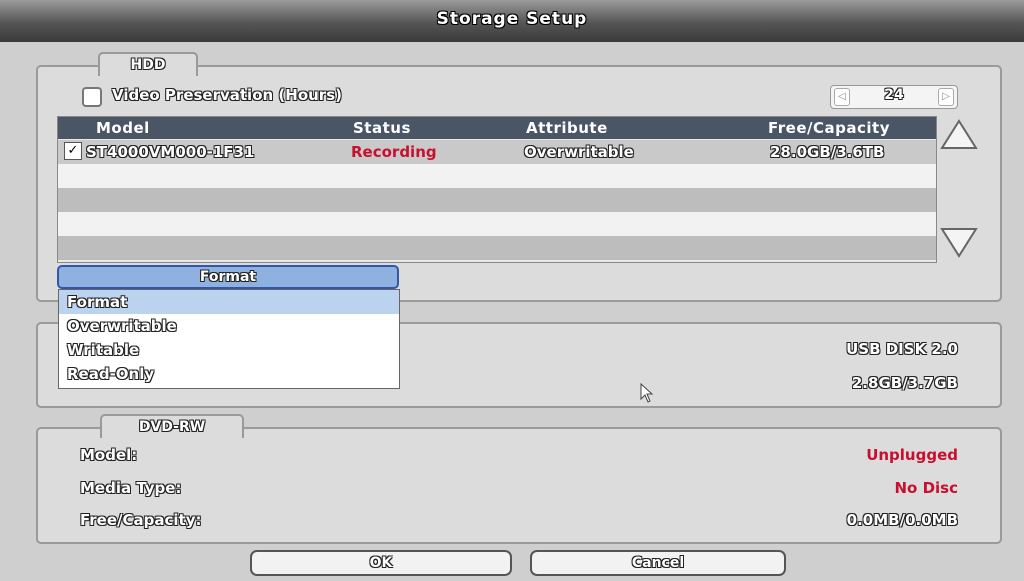 The height and width of the screenshot is (581, 1024). What do you see at coordinates (394, 152) in the screenshot?
I see `cell-status: Recording` at bounding box center [394, 152].